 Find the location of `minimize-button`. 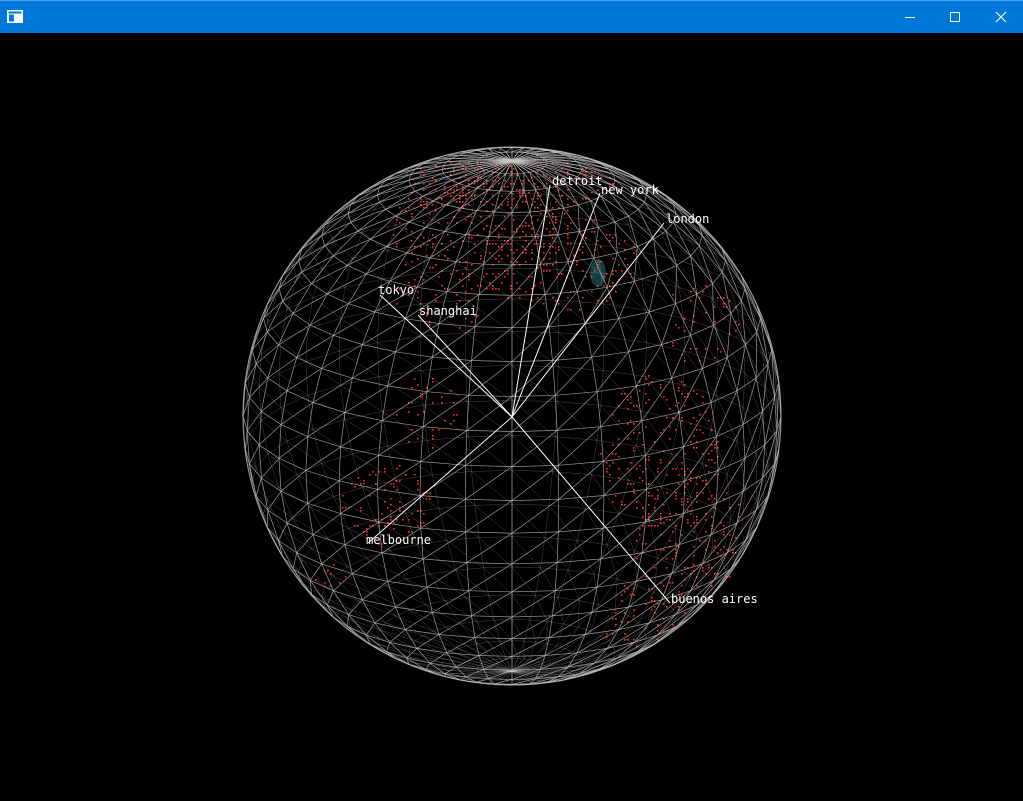

minimize-button is located at coordinates (910, 17).